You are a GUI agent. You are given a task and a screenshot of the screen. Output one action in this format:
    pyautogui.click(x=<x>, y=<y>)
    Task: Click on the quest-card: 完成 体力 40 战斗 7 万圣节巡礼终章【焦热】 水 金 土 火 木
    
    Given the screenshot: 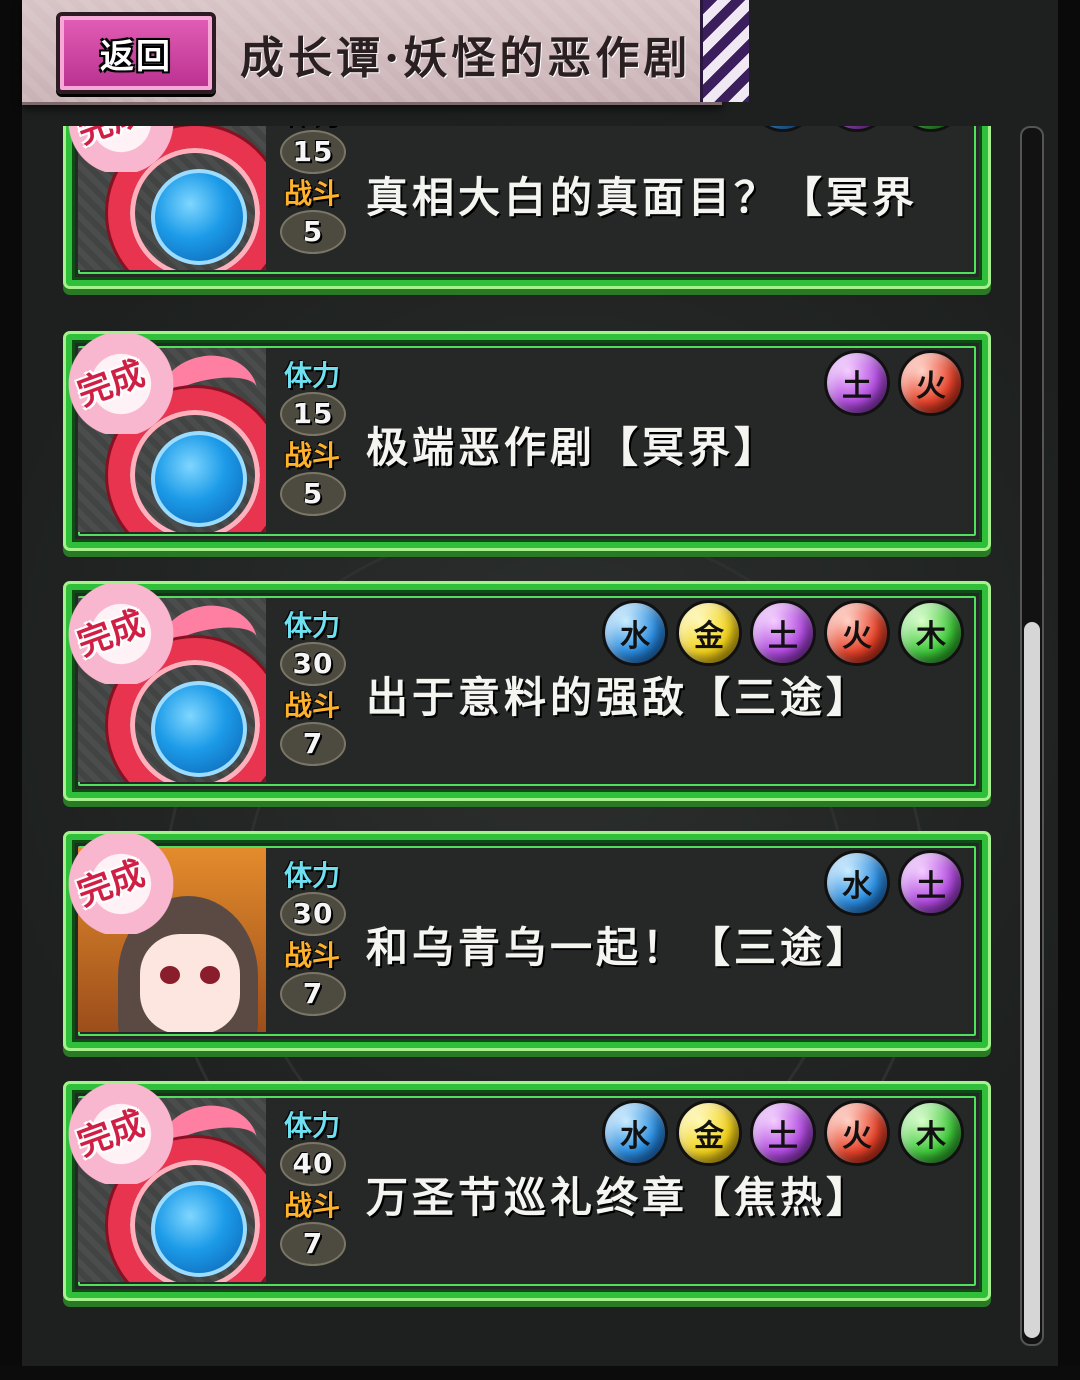 What is the action you would take?
    pyautogui.click(x=527, y=1191)
    